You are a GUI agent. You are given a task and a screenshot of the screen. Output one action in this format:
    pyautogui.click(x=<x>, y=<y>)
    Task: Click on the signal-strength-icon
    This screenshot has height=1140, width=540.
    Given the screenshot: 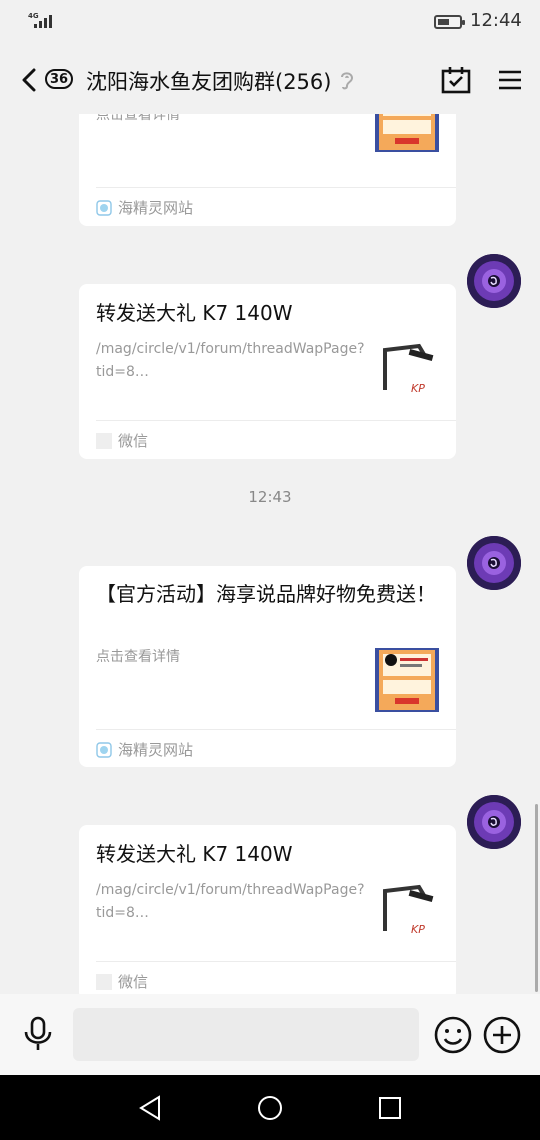 What is the action you would take?
    pyautogui.click(x=43, y=21)
    